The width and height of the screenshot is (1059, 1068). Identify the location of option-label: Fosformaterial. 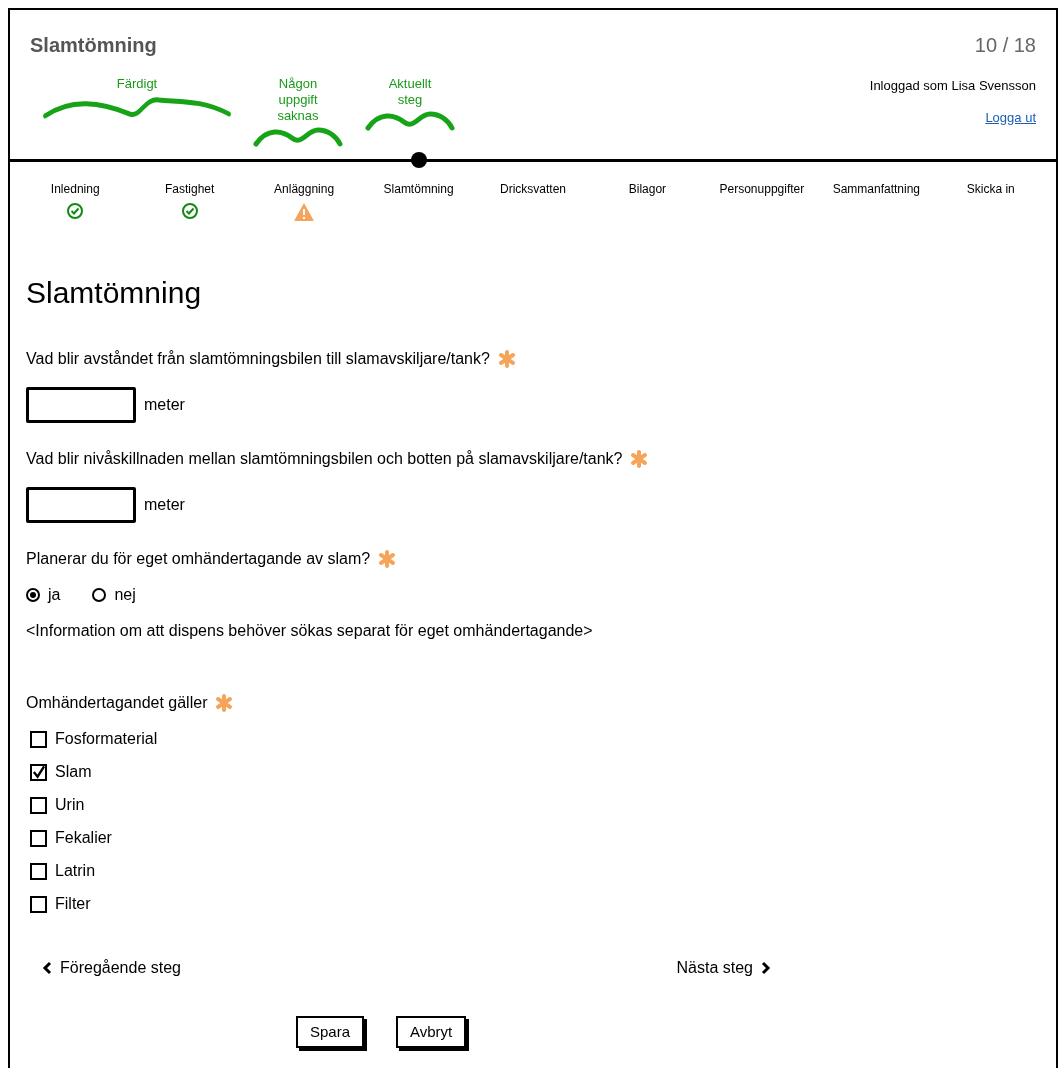
(106, 739).